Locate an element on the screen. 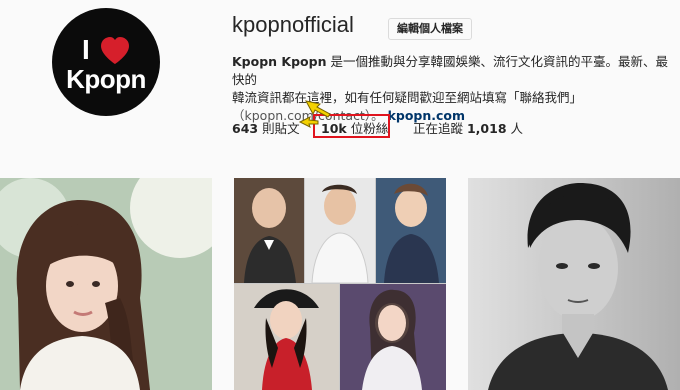 The width and height of the screenshot is (680, 390). bio-name: Kpopn Kpopn is located at coordinates (279, 61).